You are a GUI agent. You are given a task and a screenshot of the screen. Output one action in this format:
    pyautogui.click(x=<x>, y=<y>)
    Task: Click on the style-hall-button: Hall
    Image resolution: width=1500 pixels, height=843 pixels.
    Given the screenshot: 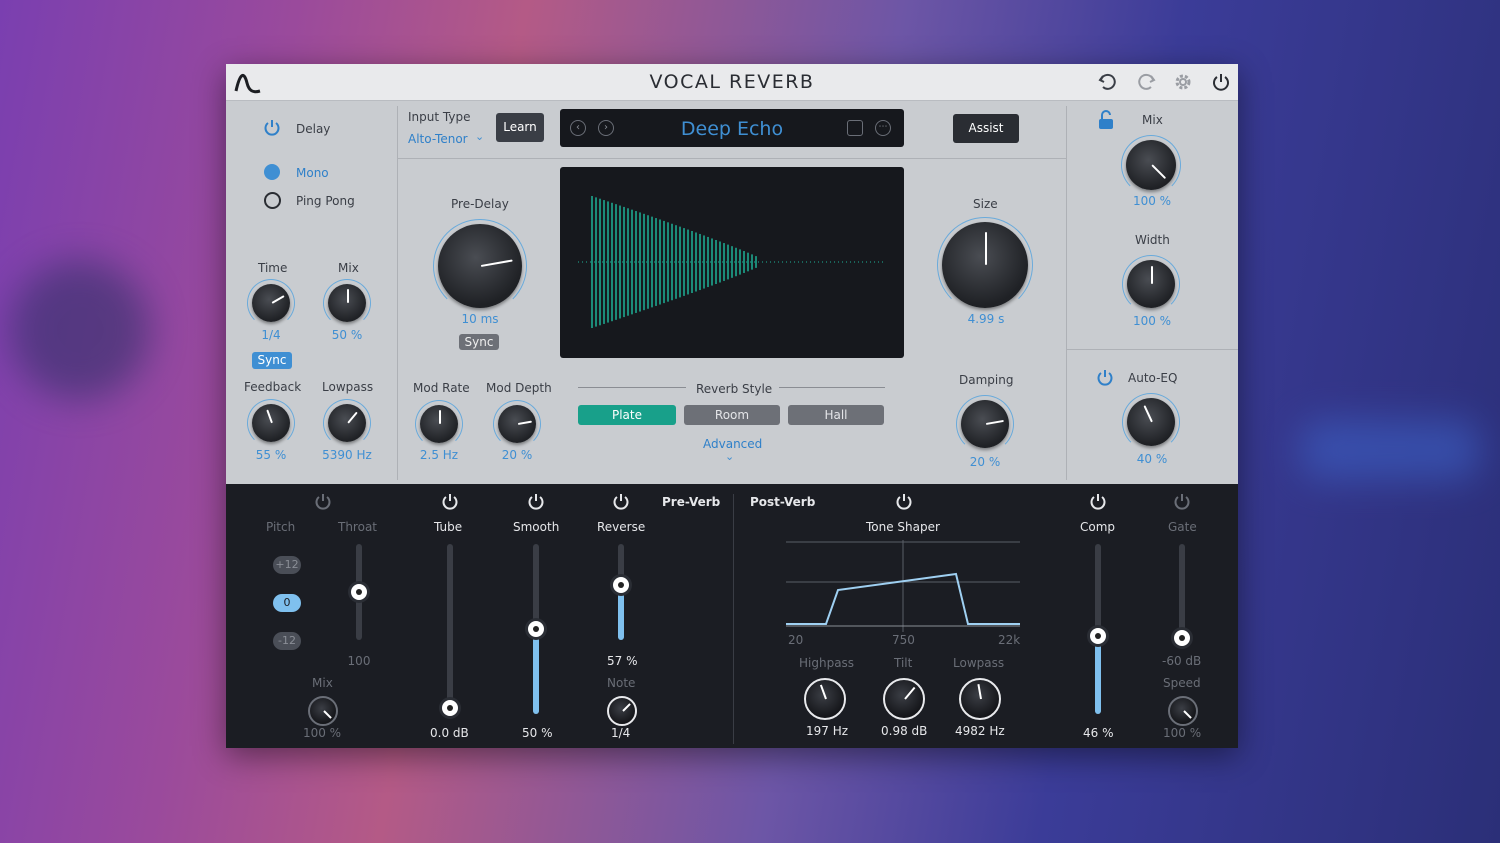 What is the action you would take?
    pyautogui.click(x=836, y=415)
    